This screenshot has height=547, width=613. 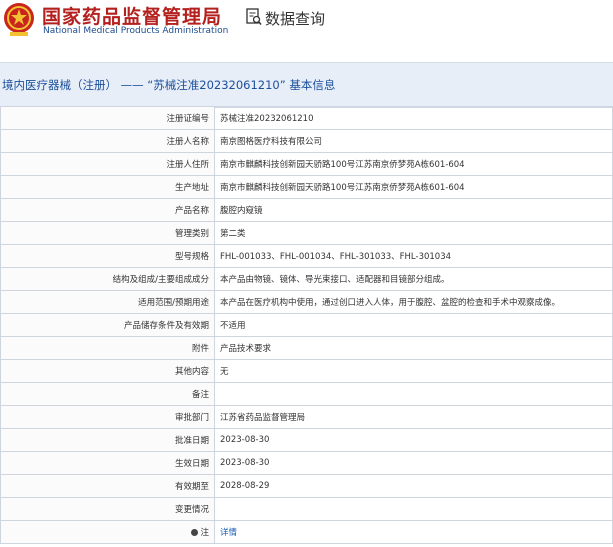 I want to click on site-name-en: National Medical Products Administration, so click(x=136, y=31).